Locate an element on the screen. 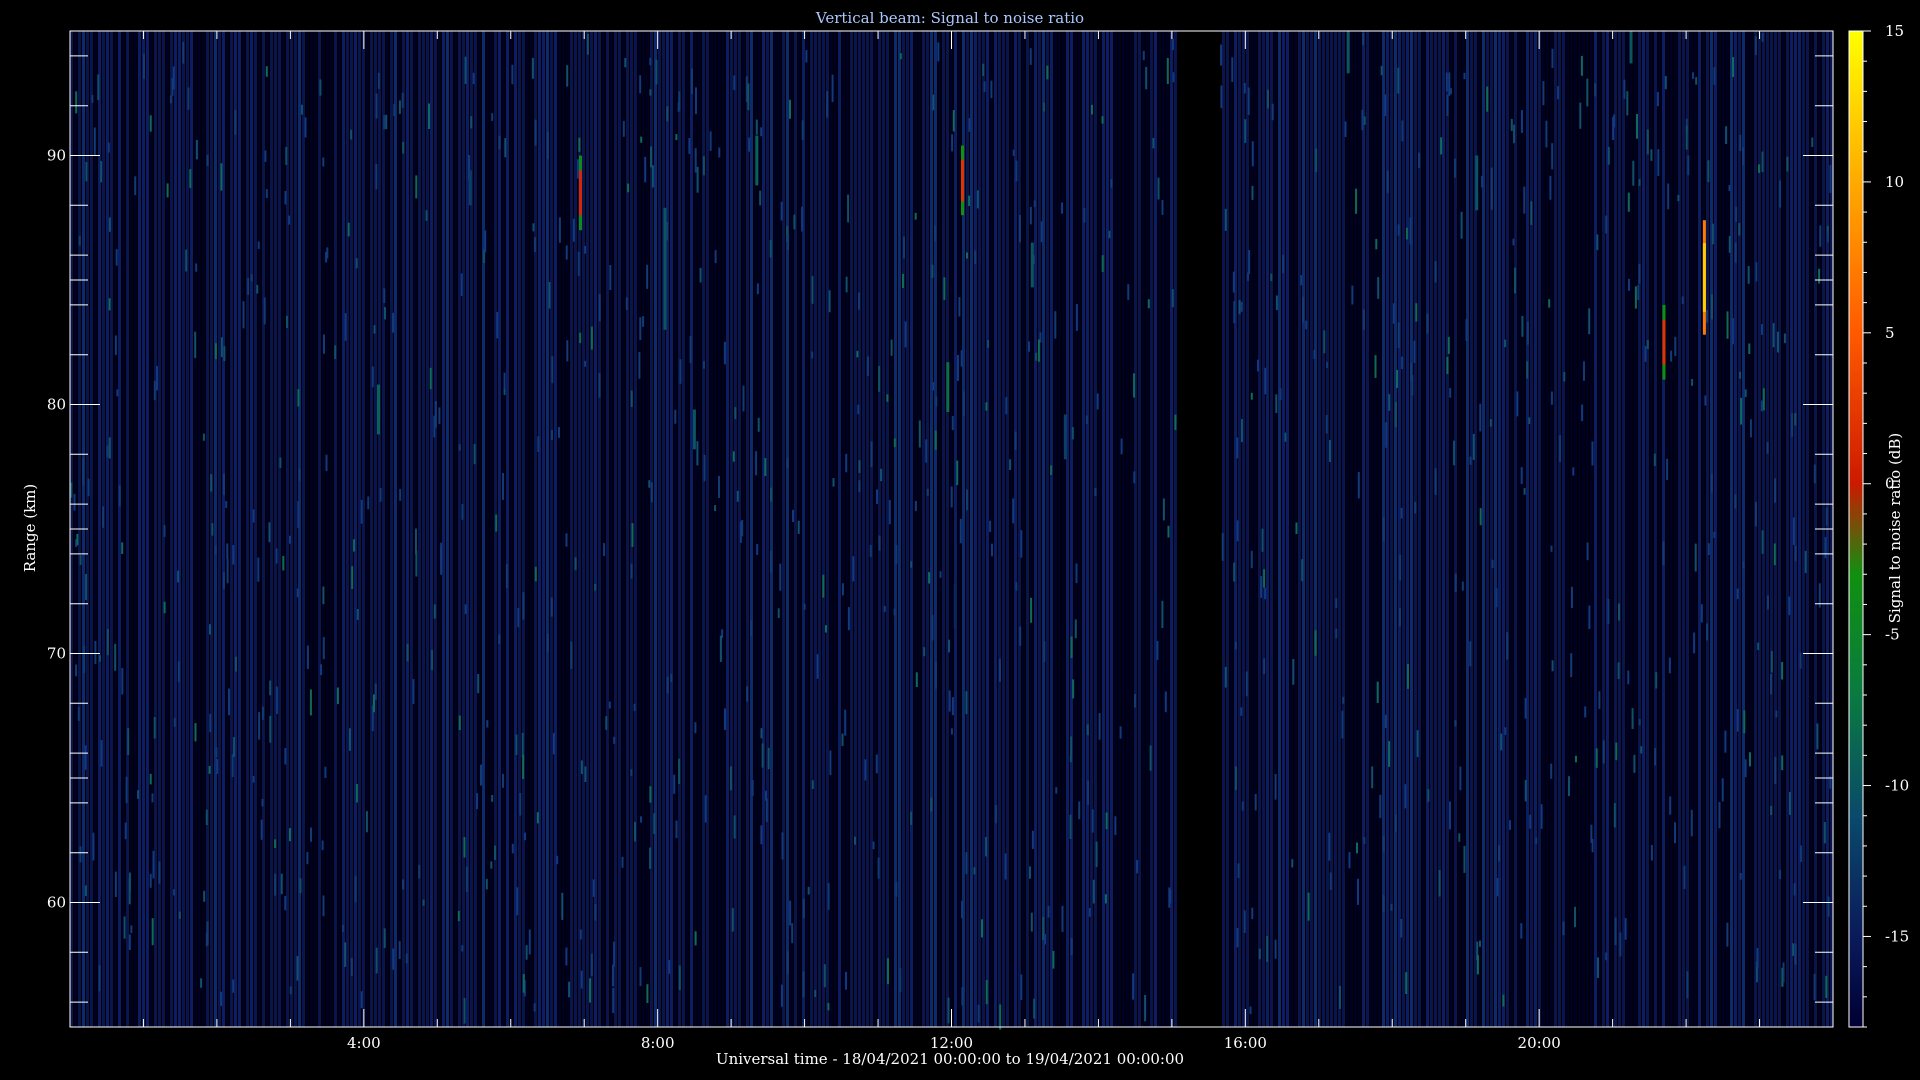 The height and width of the screenshot is (1080, 1920). echo-event-core is located at coordinates (1664, 342).